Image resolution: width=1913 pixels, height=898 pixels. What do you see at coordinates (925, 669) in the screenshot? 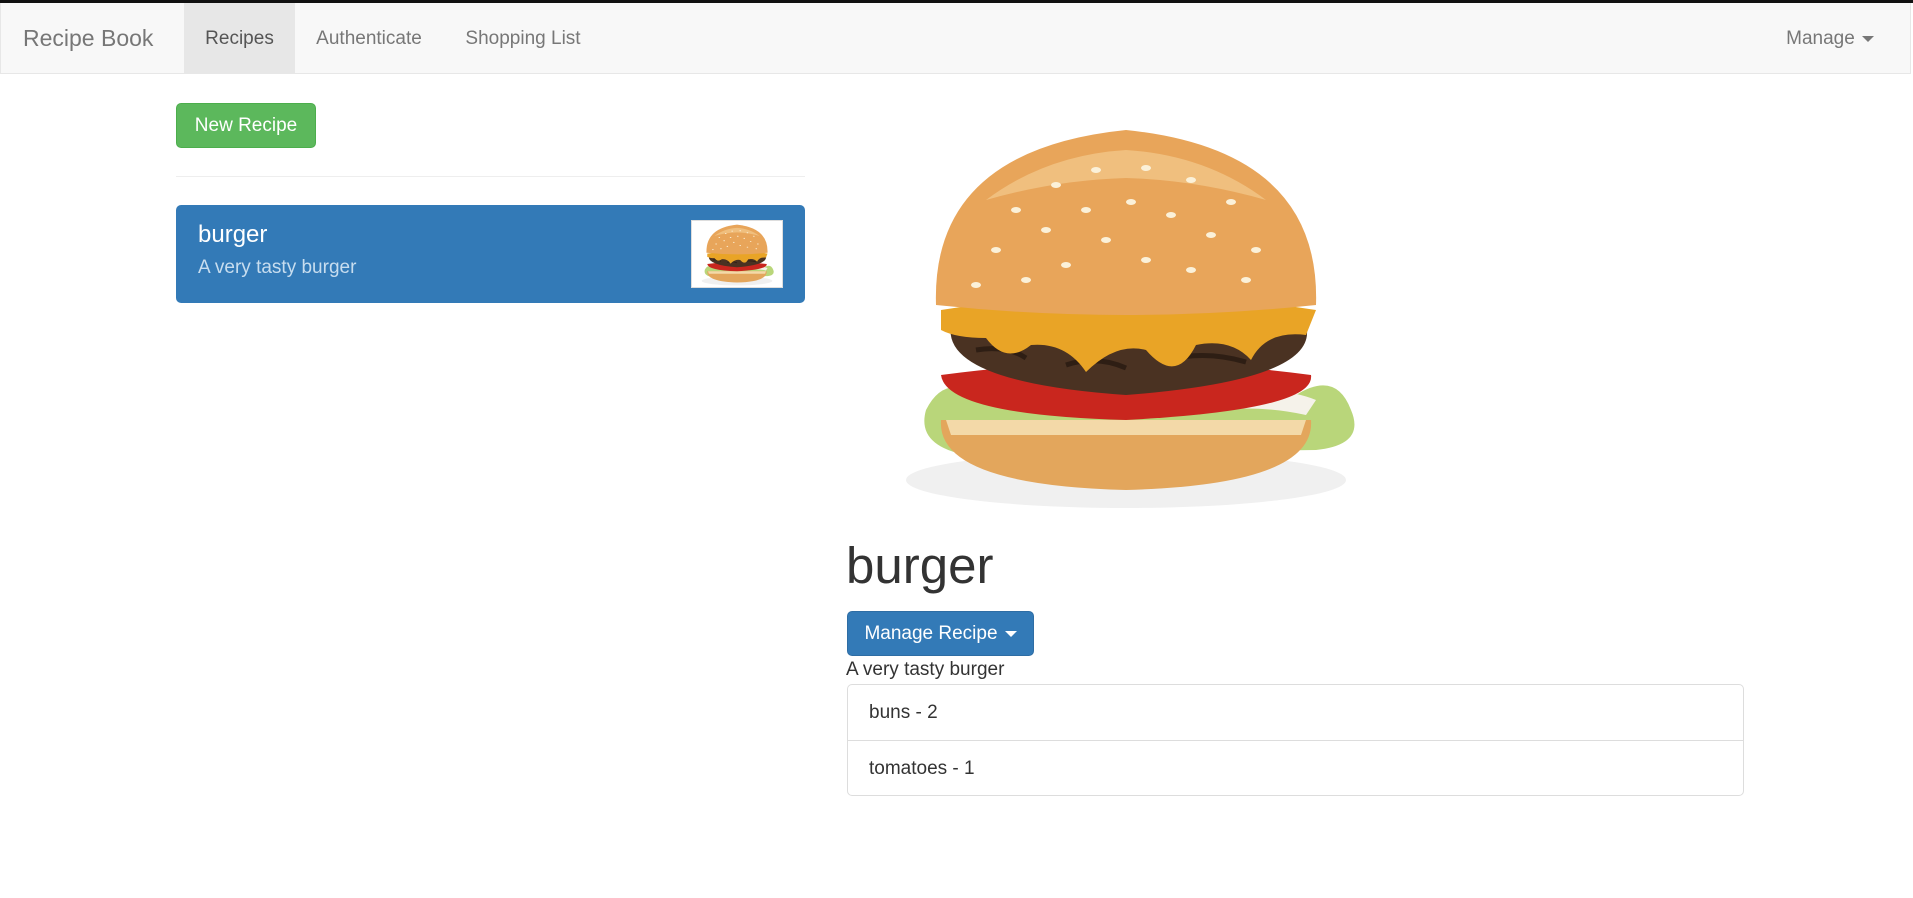
I see `recipe-detail-description: A very tasty burger` at bounding box center [925, 669].